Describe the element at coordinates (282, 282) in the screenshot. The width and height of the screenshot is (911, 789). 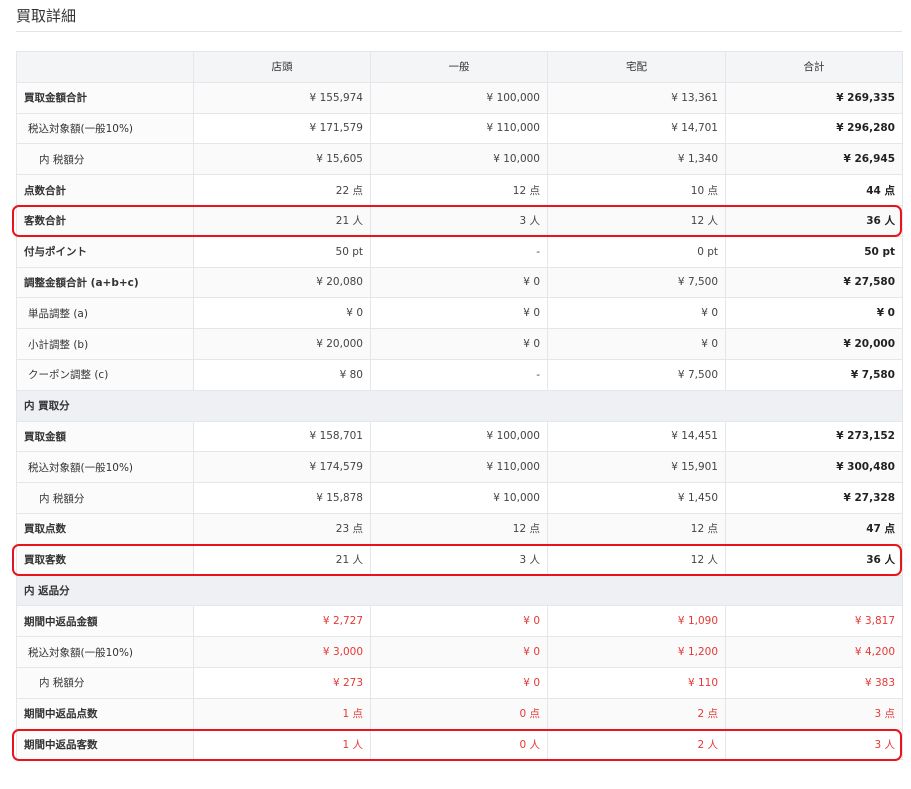
I see `value-cell: ¥ 20,080` at that location.